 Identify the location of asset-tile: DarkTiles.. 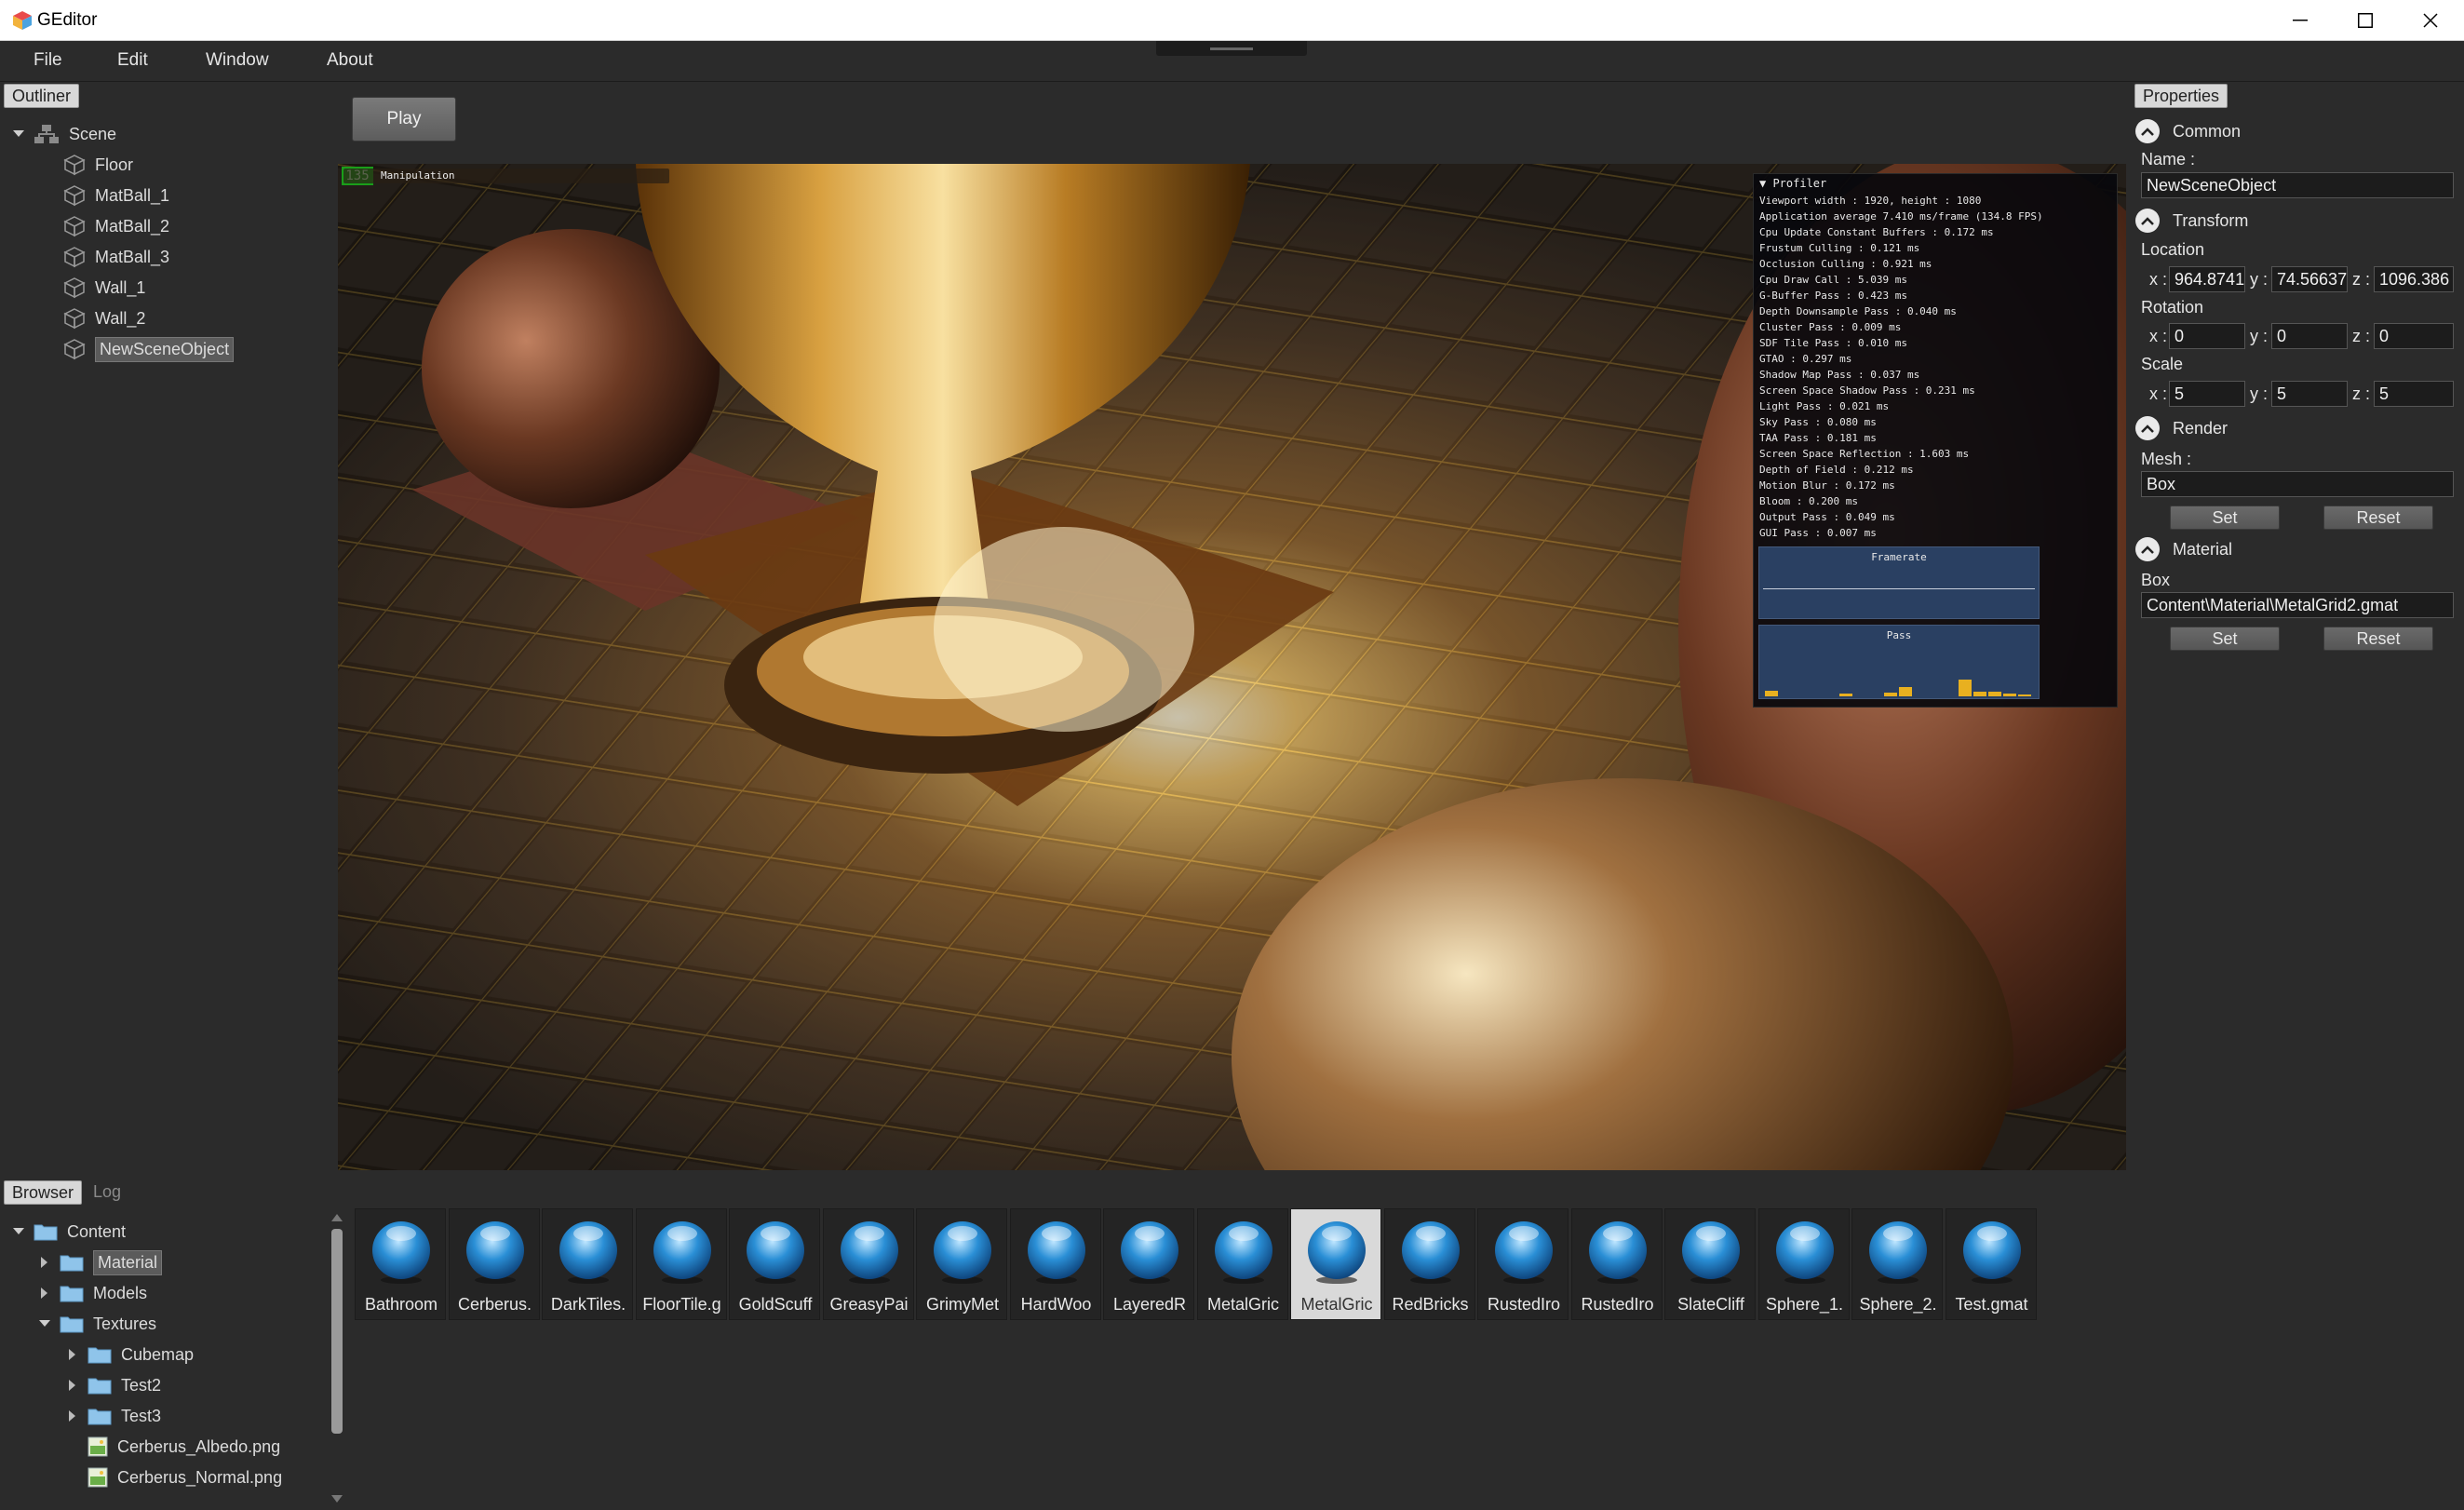
(587, 1264).